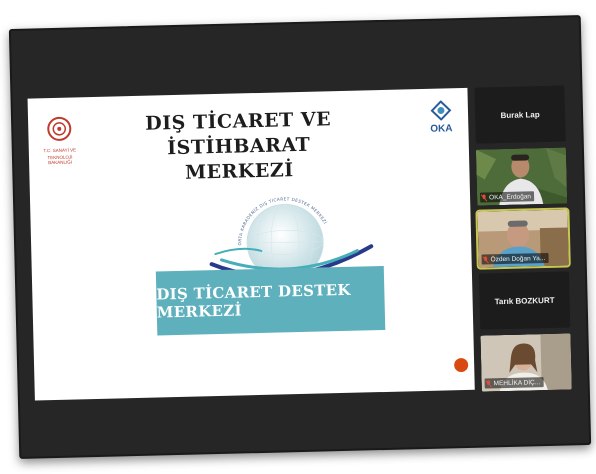  What do you see at coordinates (441, 110) in the screenshot?
I see `oka-emblem-icon` at bounding box center [441, 110].